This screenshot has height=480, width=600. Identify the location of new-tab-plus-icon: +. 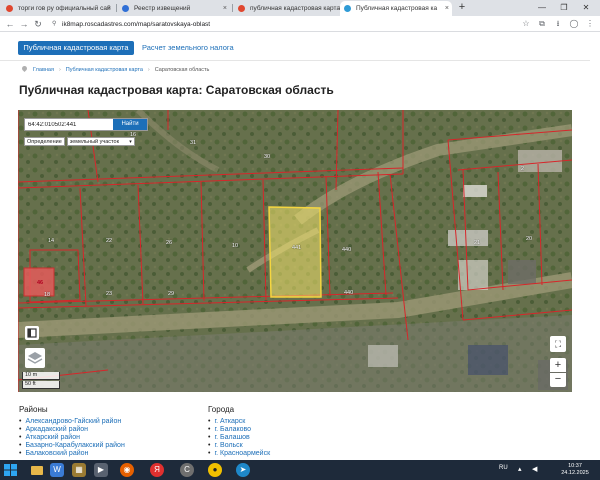
(462, 8).